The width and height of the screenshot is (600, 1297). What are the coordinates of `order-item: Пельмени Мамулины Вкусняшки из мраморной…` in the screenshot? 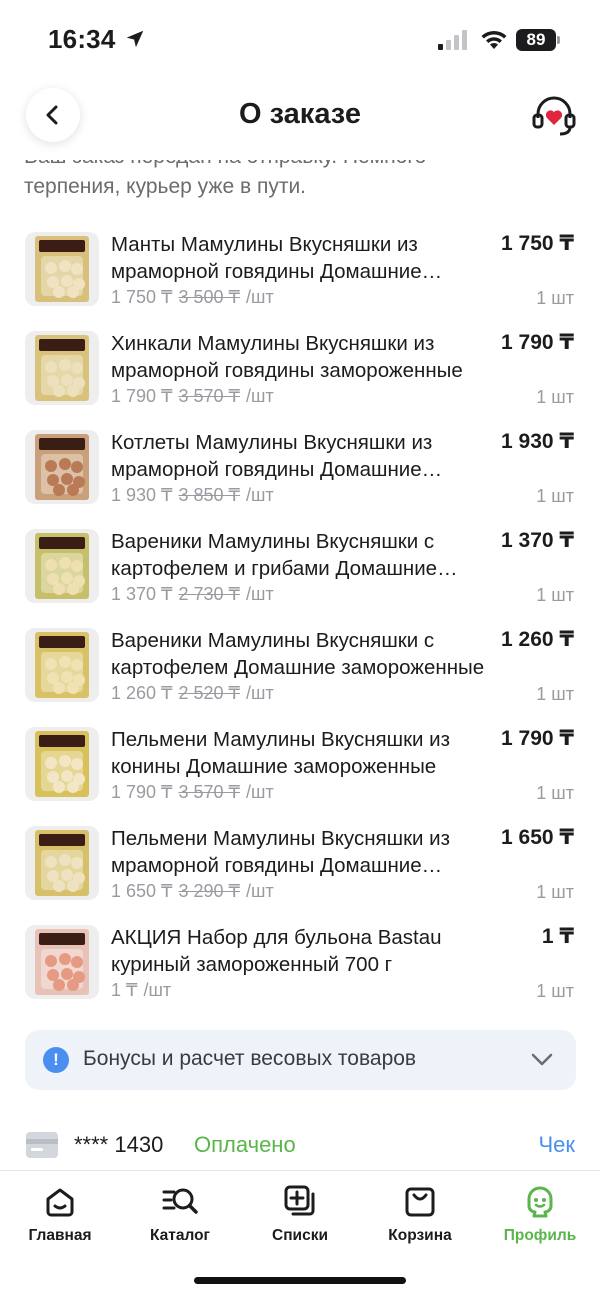 It's located at (300, 873).